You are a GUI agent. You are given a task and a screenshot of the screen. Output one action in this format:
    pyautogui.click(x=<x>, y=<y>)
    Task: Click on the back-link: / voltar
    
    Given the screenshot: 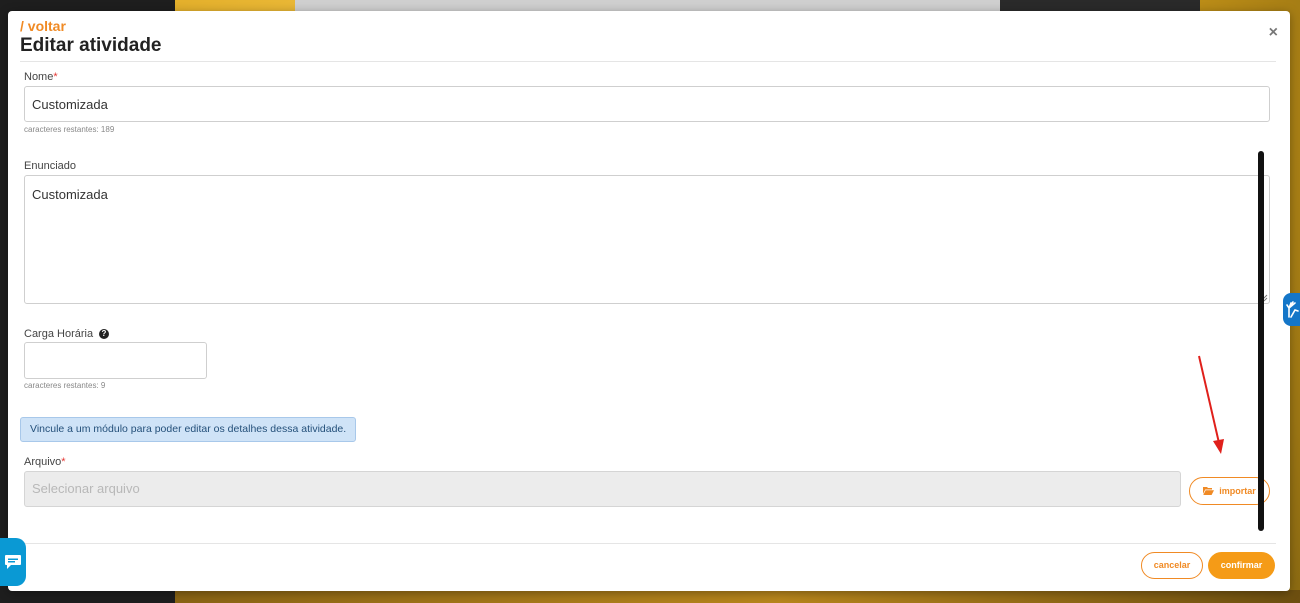 What is the action you would take?
    pyautogui.click(x=43, y=26)
    